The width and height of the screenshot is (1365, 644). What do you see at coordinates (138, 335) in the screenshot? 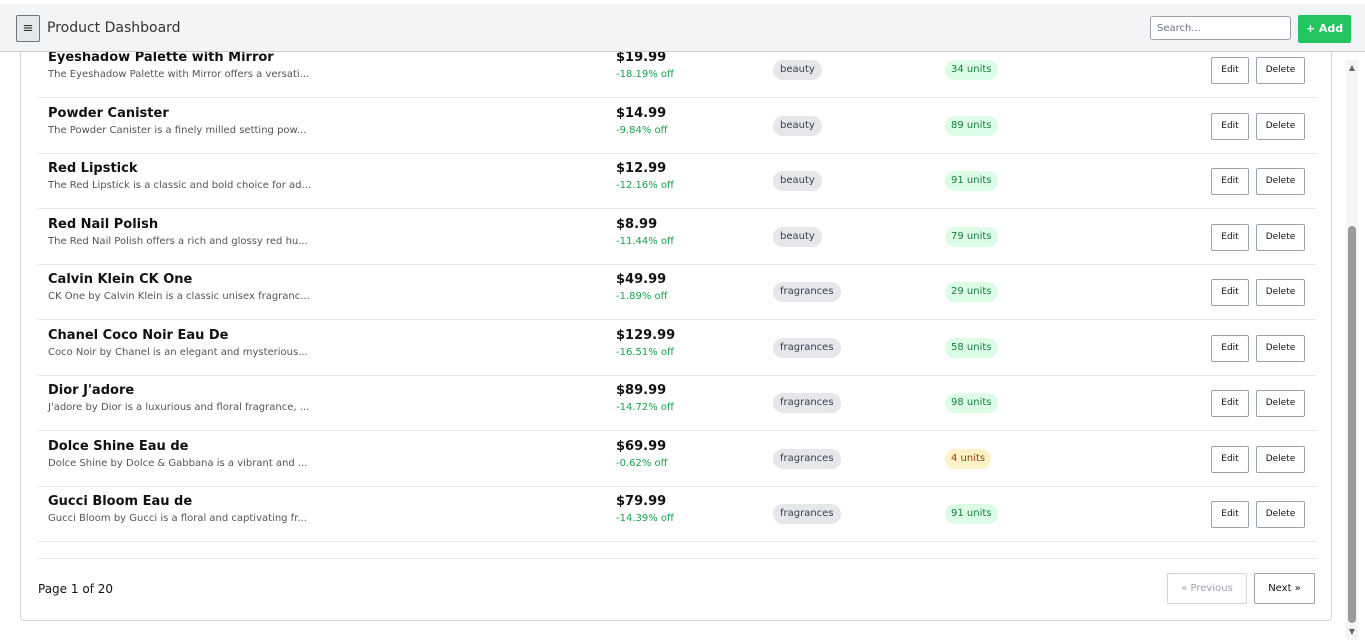
I see `product-name: Chanel Coco Noir Eau De` at bounding box center [138, 335].